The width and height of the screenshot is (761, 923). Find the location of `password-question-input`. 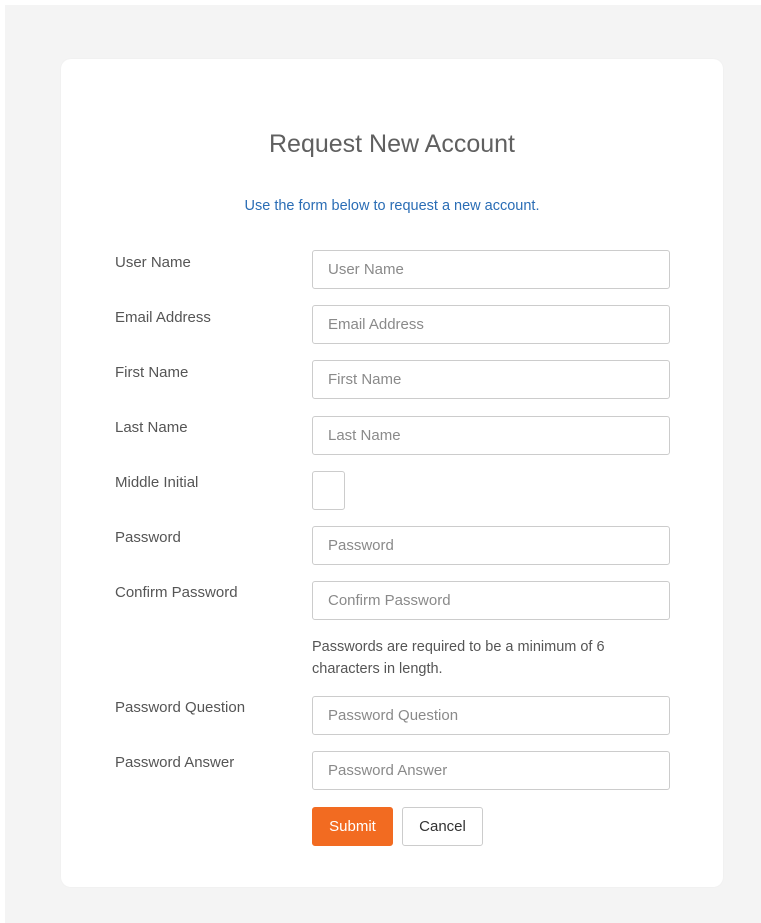

password-question-input is located at coordinates (491, 715).